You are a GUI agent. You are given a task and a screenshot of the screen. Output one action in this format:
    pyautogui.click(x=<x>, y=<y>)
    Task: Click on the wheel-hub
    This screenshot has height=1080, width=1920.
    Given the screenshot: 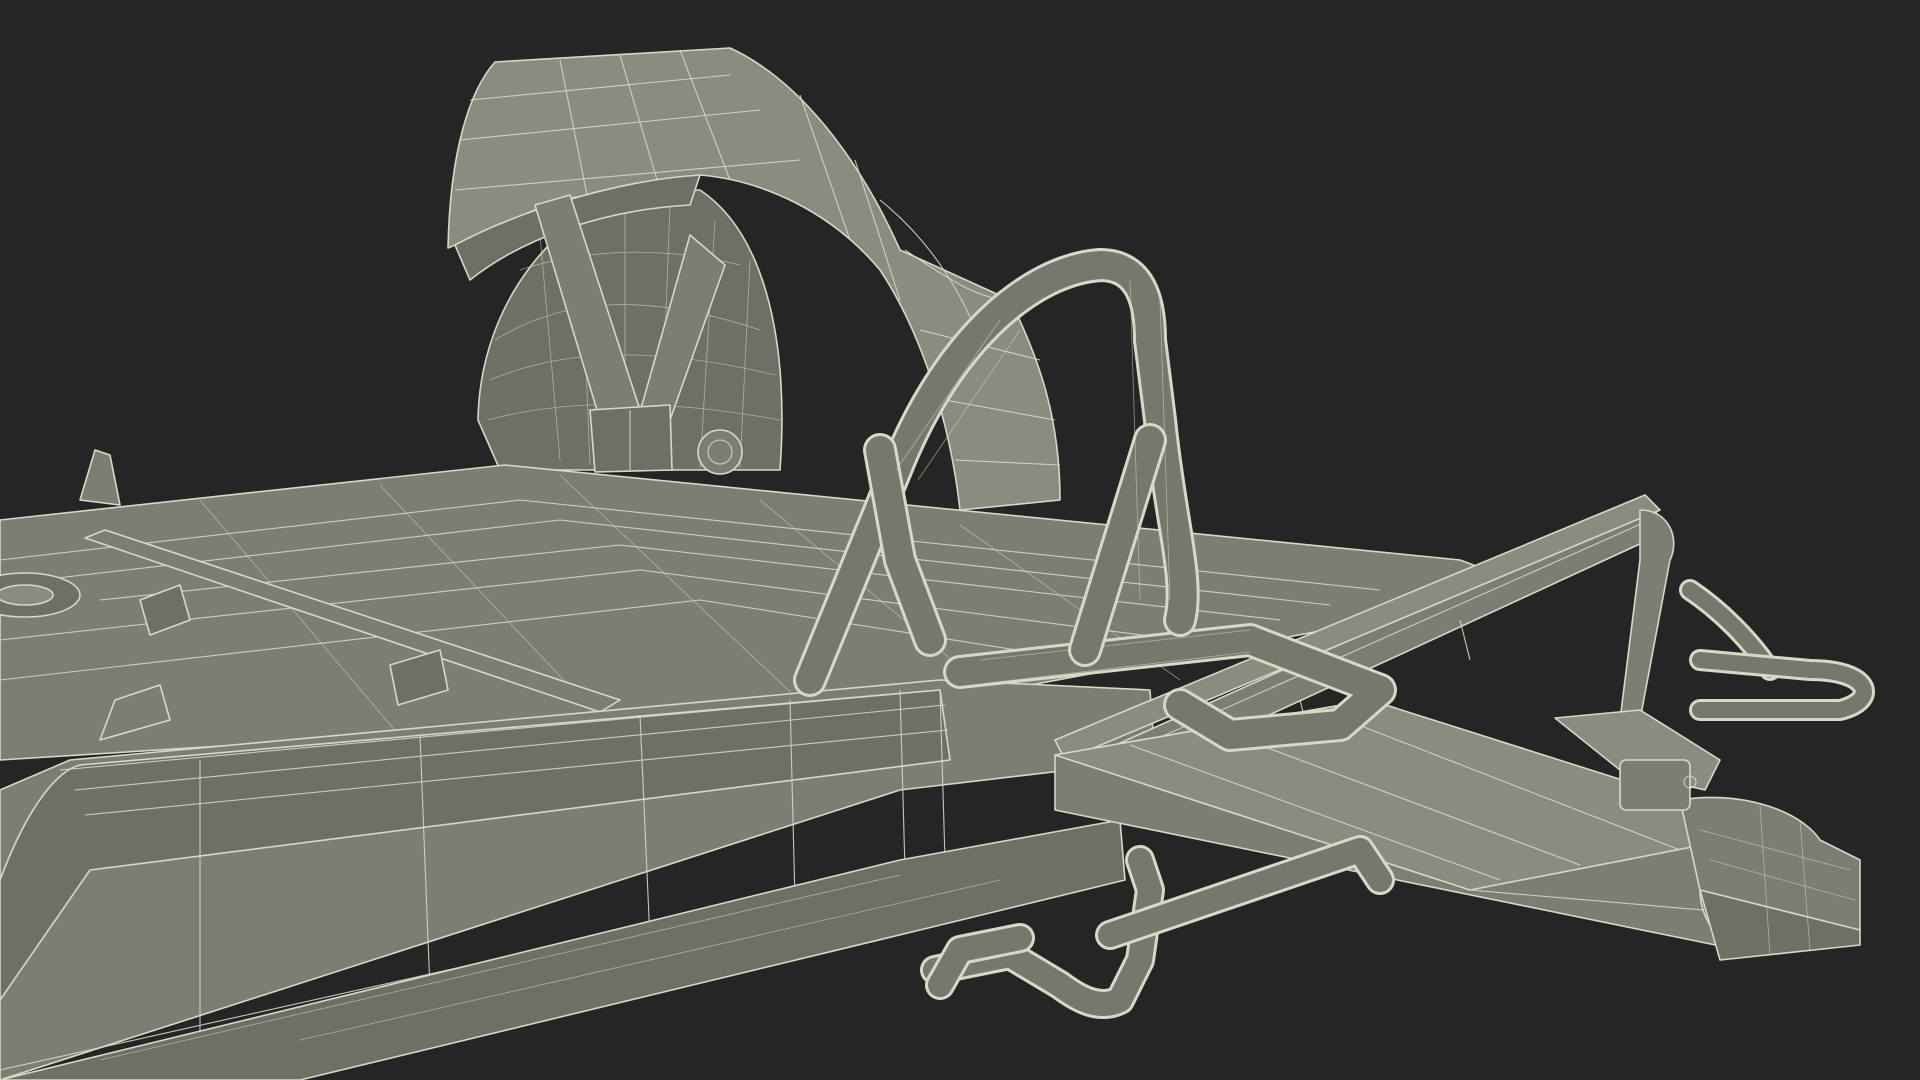 What is the action you would take?
    pyautogui.click(x=720, y=452)
    